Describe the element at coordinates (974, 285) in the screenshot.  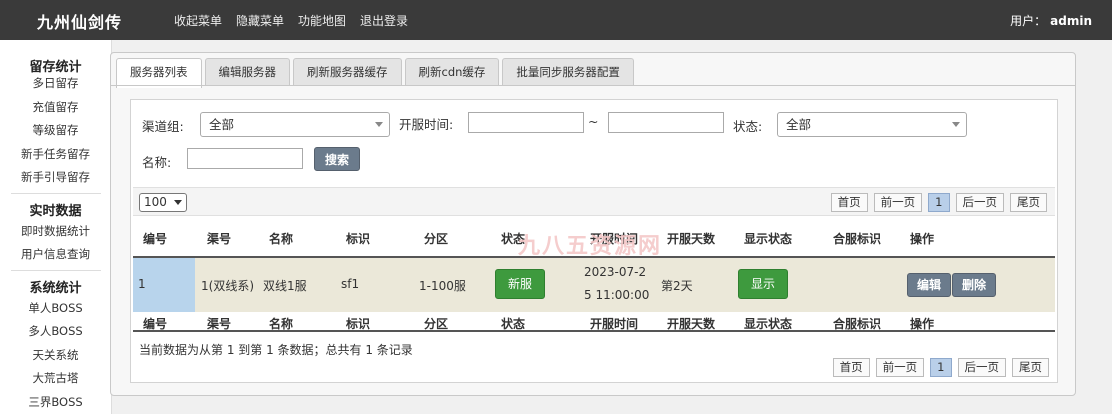
I see `delete-button: 删除` at that location.